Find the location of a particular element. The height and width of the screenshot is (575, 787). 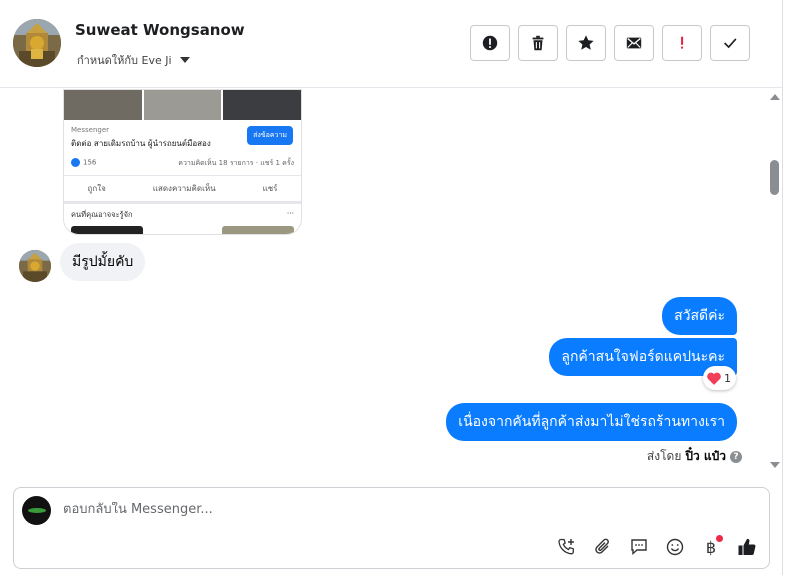

mark-done-button is located at coordinates (730, 43).